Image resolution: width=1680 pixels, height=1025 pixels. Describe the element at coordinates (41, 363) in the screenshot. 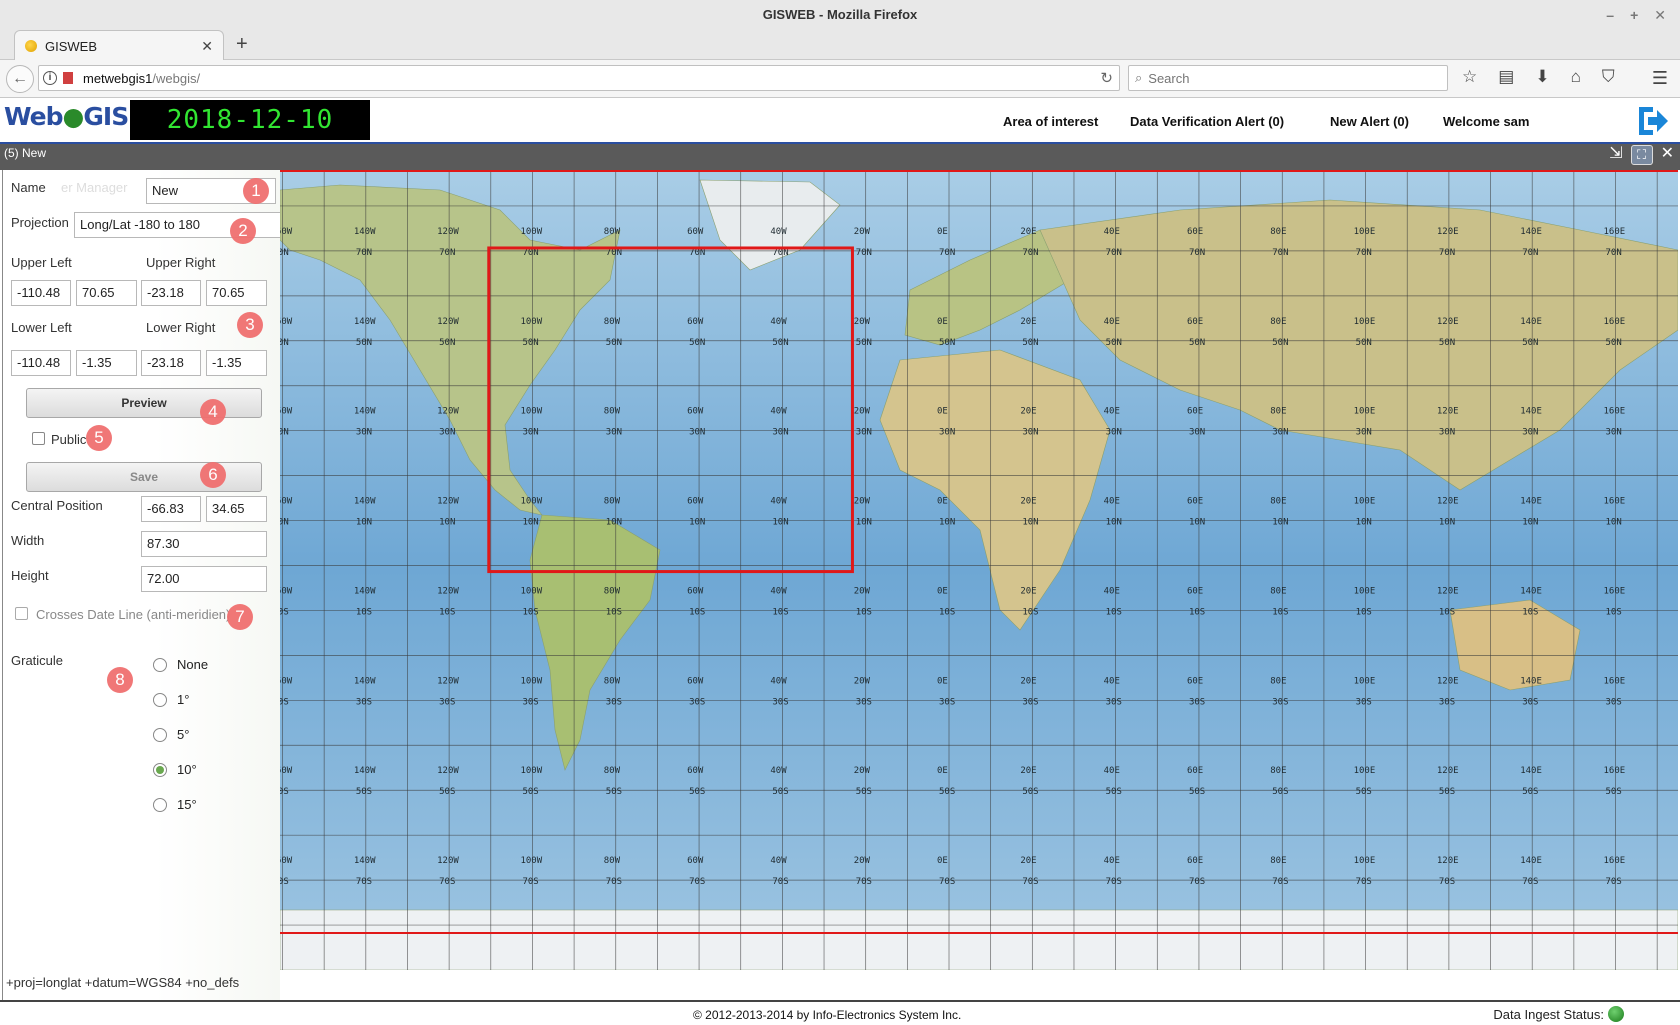

I see `lower-left-lon-field: -110.48` at that location.